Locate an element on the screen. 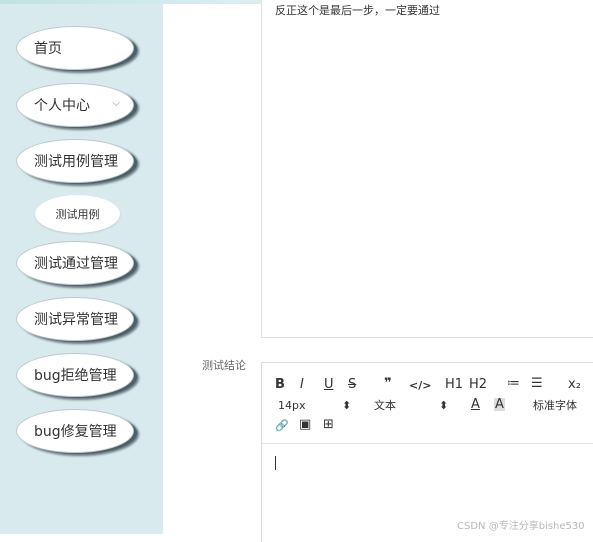  sidebar-item-label: bug修复管理 is located at coordinates (75, 432).